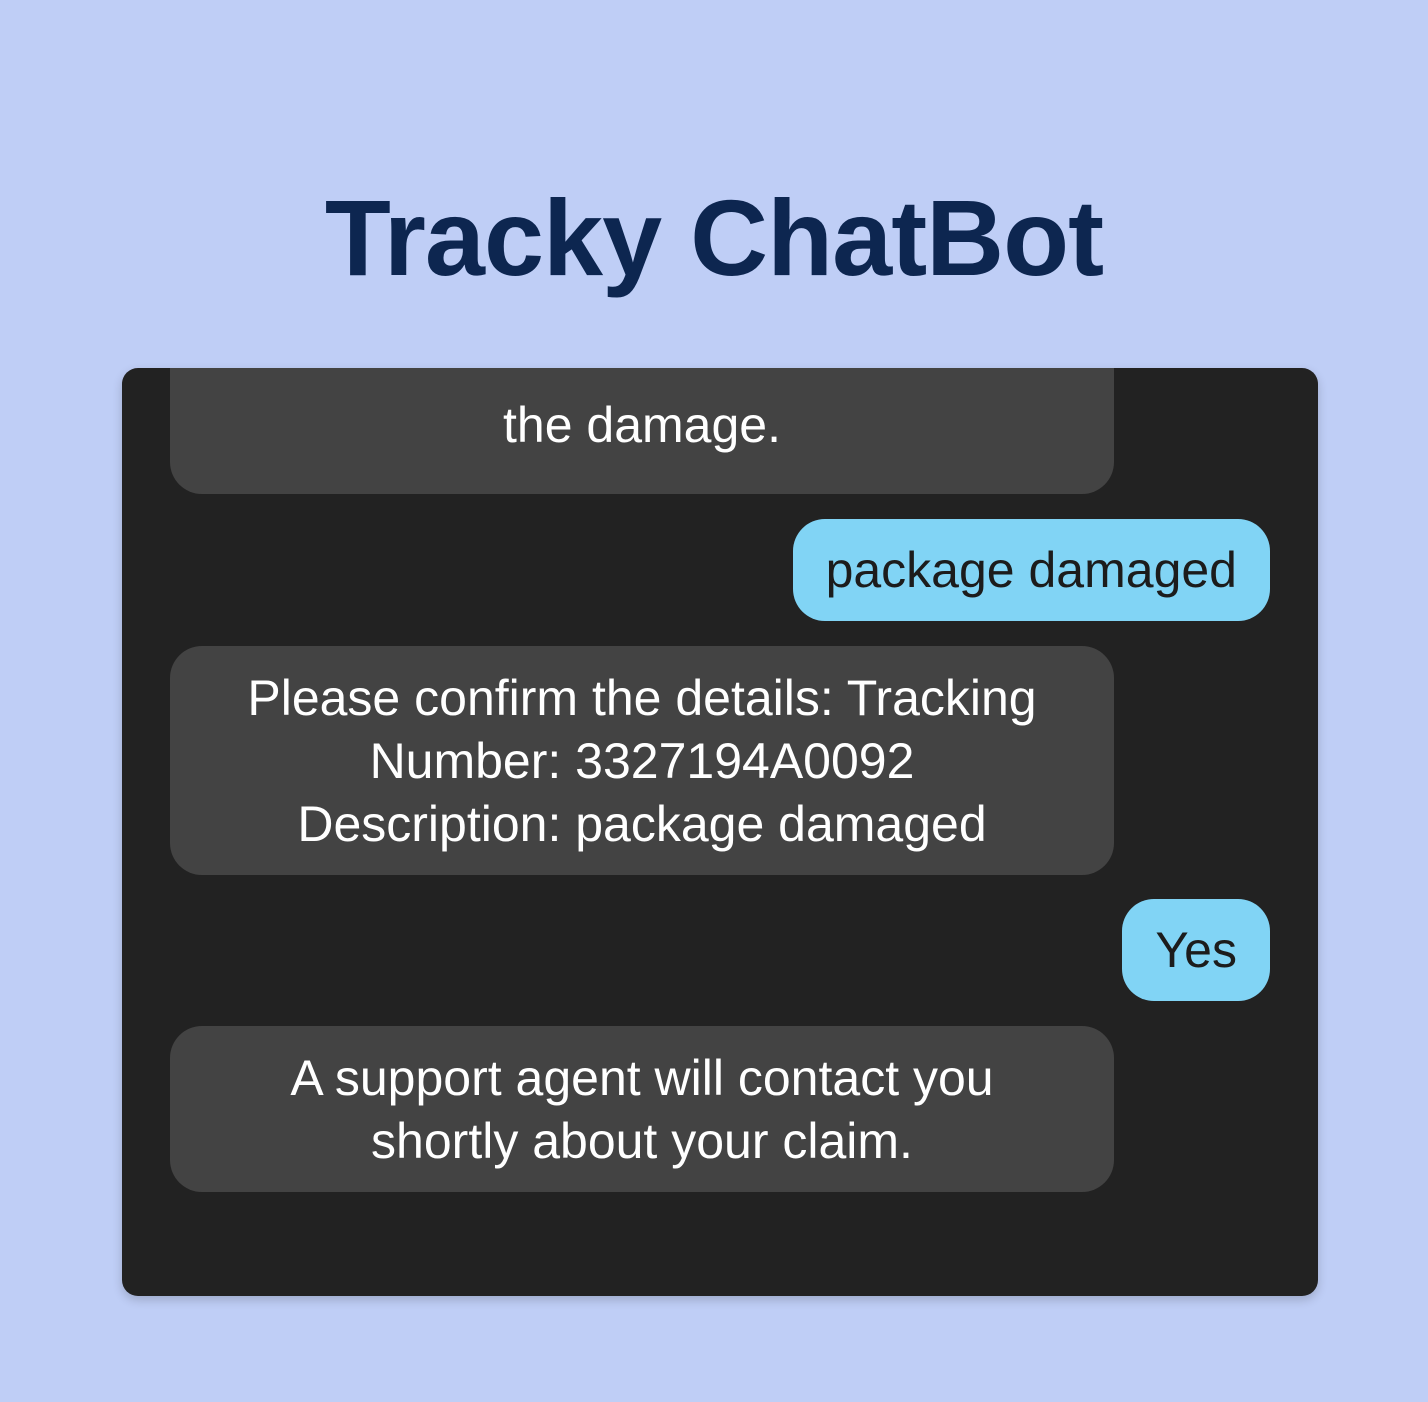 This screenshot has width=1428, height=1402. I want to click on user-message: Yes, so click(1196, 950).